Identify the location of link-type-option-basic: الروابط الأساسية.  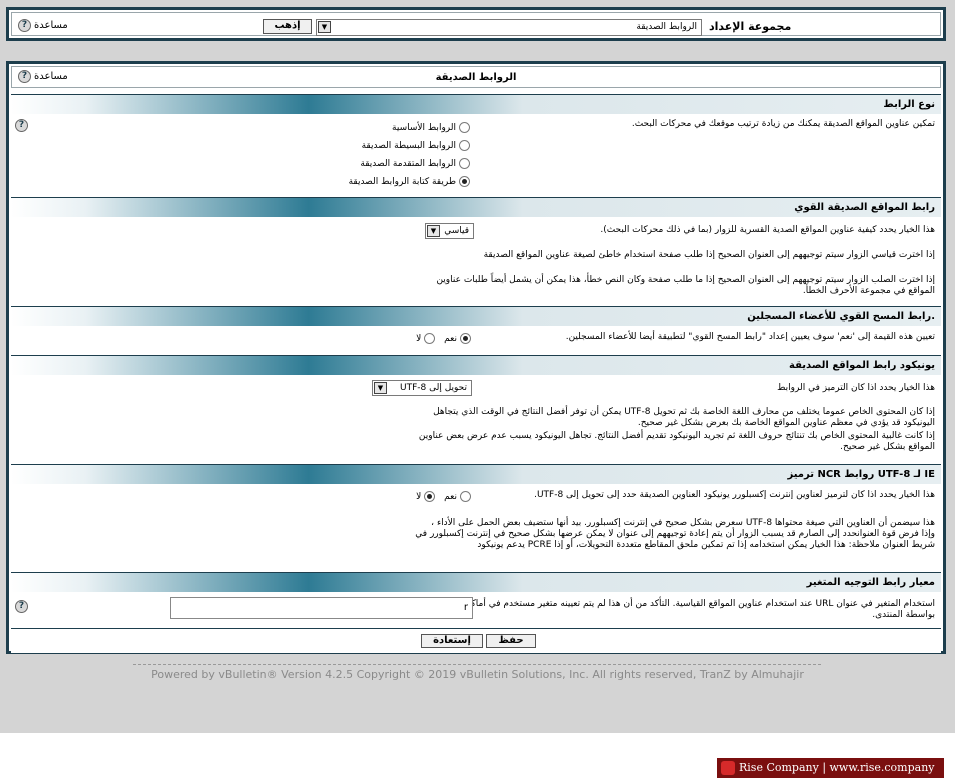
(370, 128).